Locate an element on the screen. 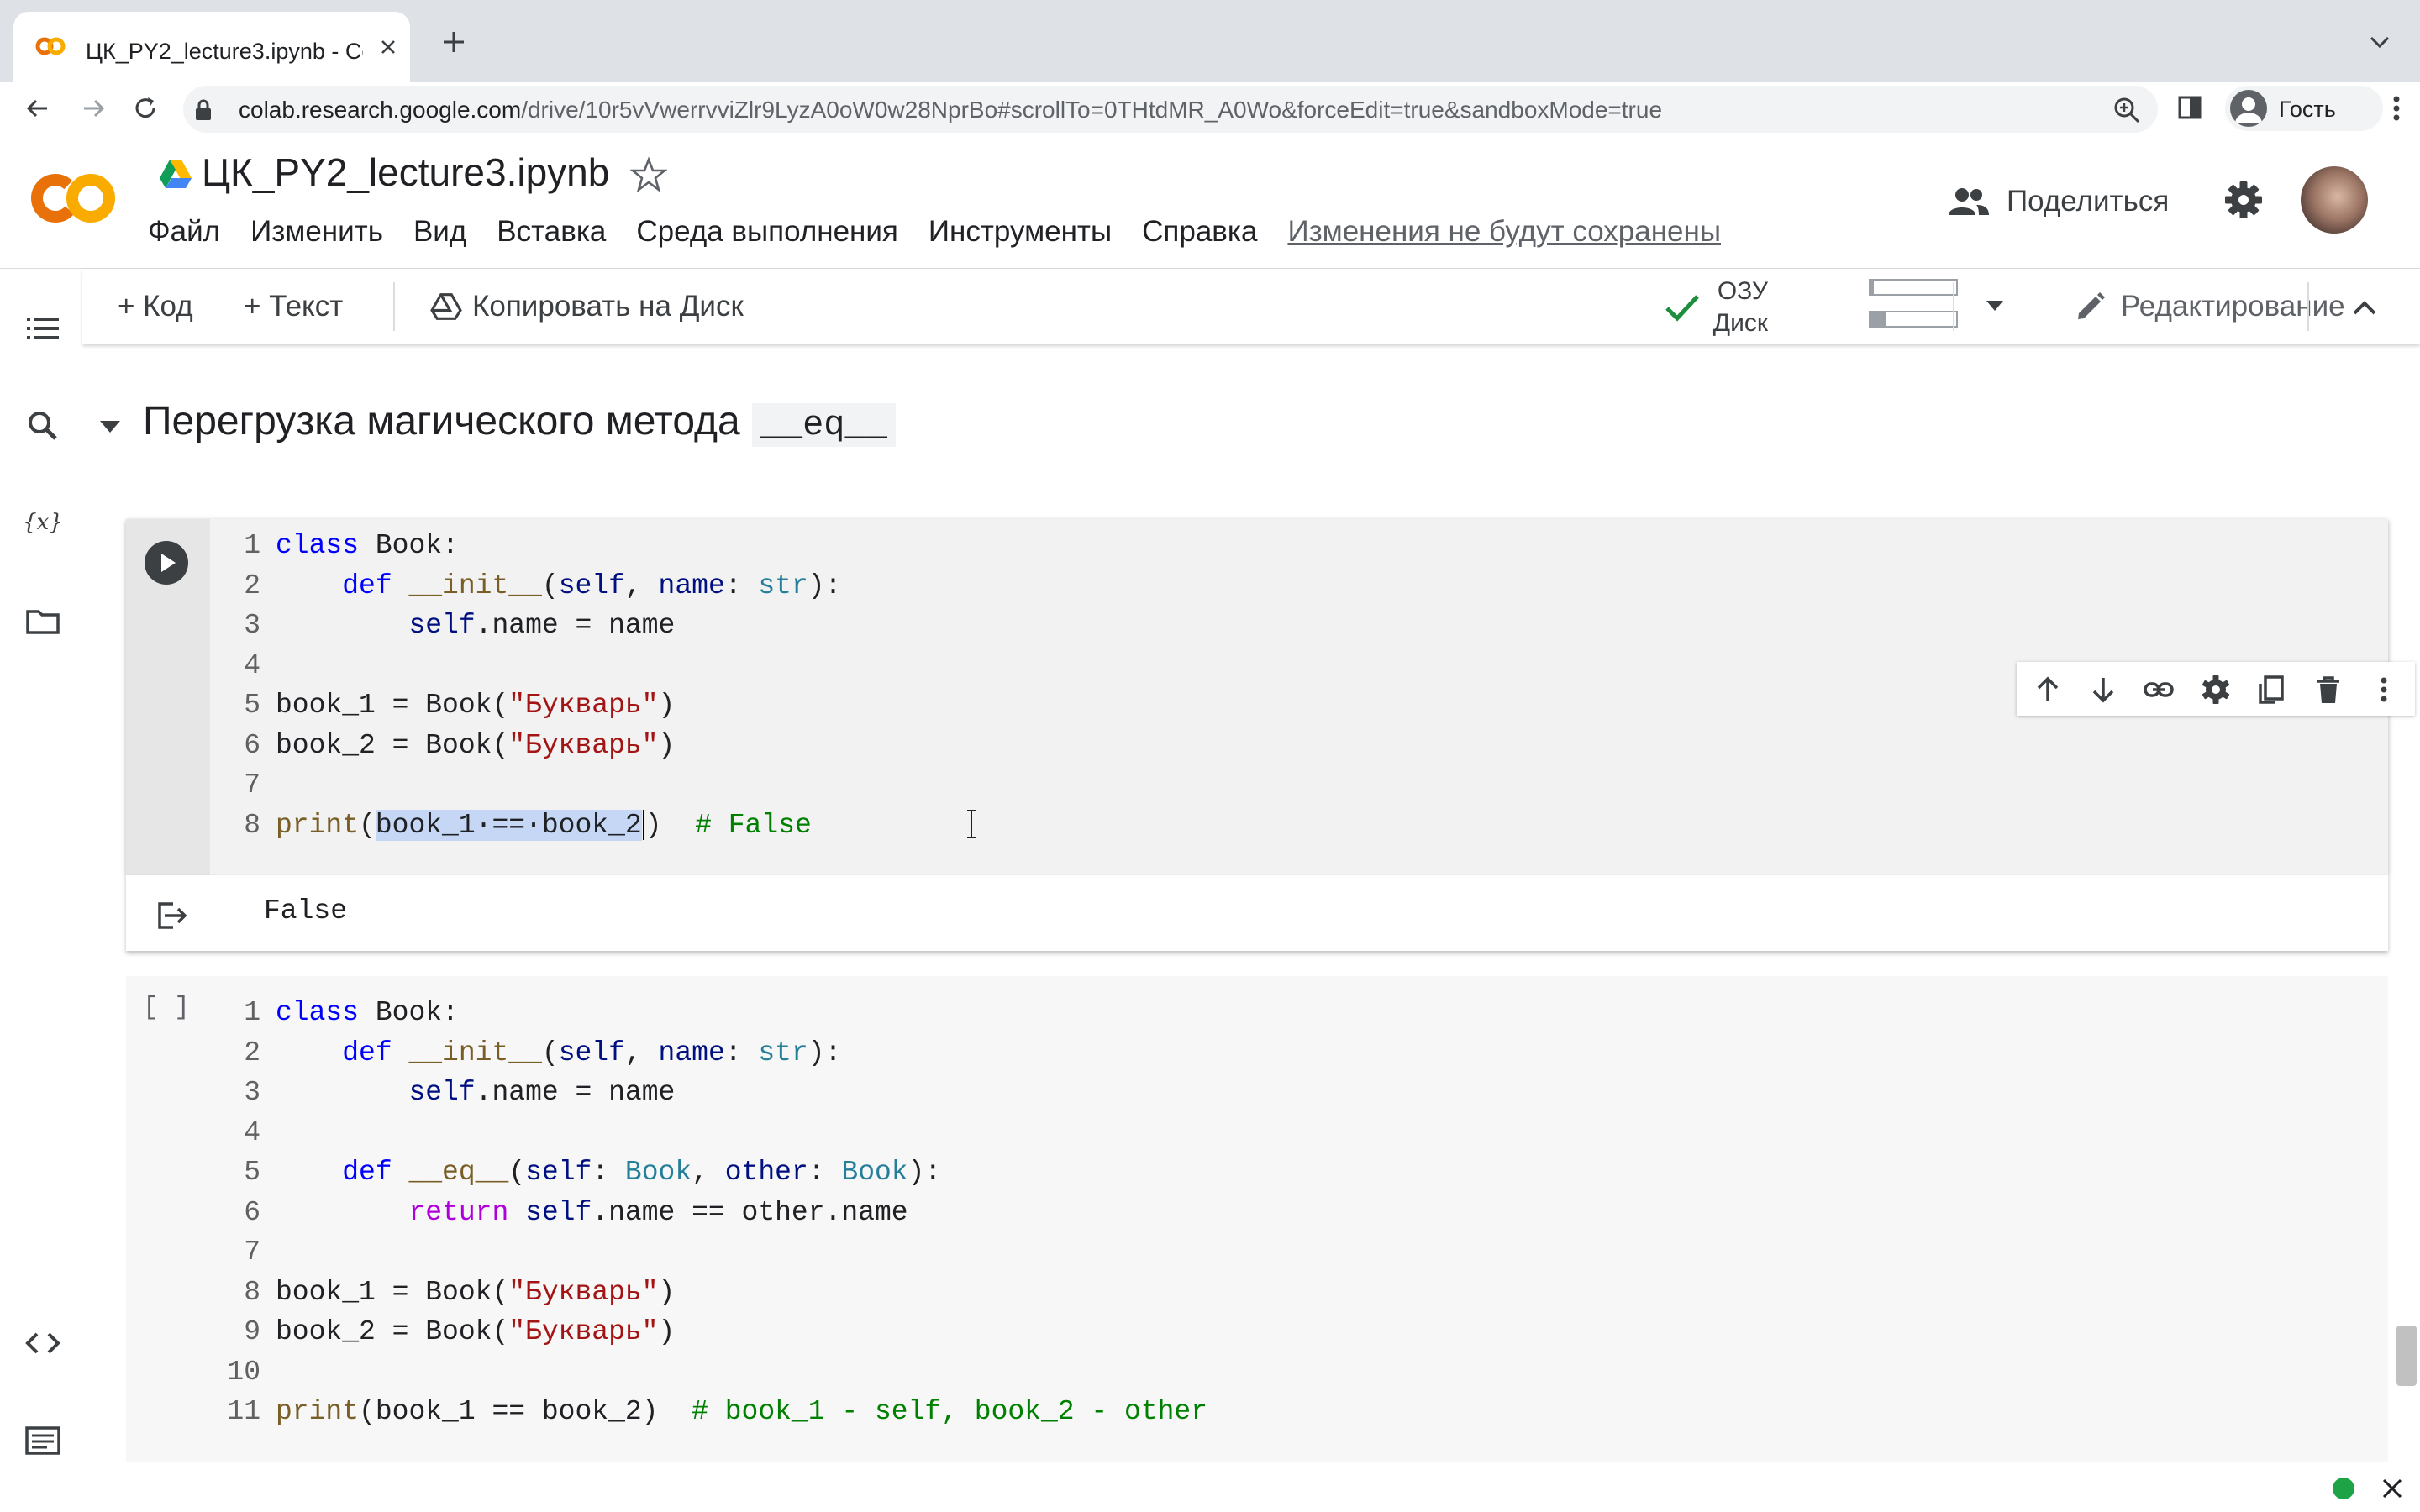 The image size is (2420, 1512). browser-tab: ЦК_PY2_lecture3.ipynb - Cola is located at coordinates (211, 47).